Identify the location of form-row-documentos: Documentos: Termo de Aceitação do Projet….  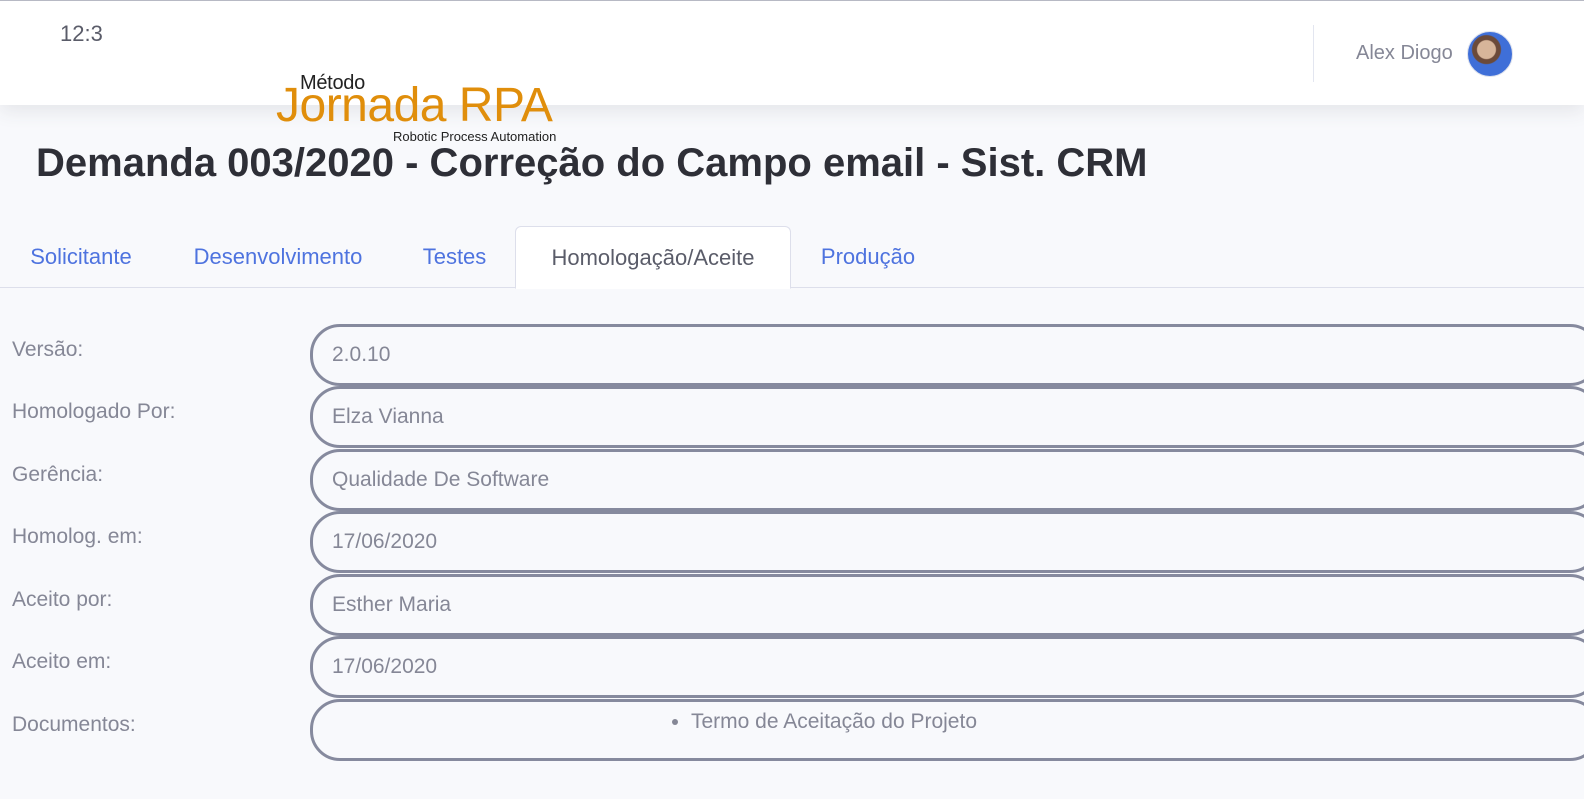
(792, 730).